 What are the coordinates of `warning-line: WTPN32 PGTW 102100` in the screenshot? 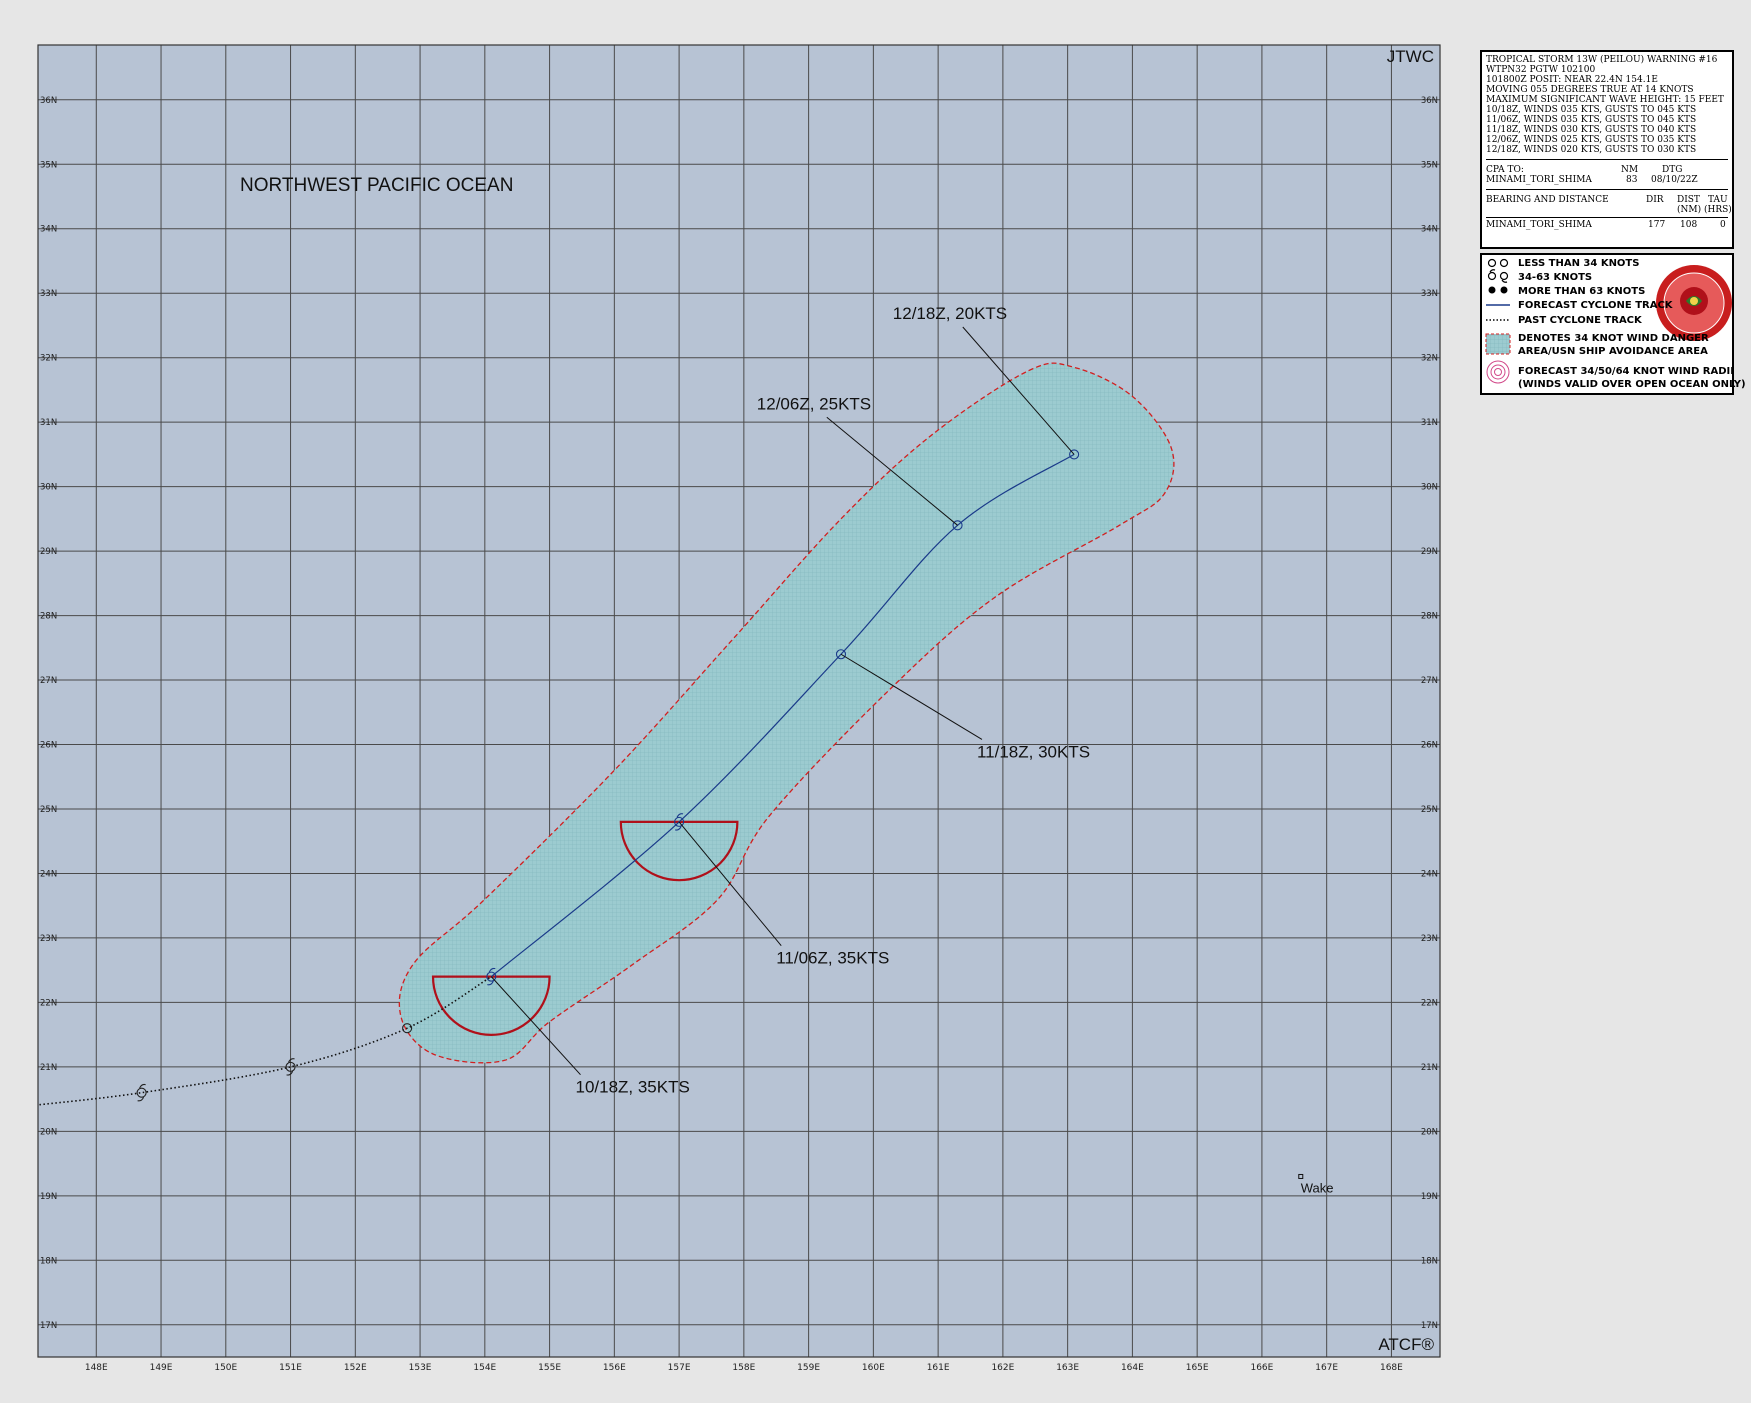 It's located at (1541, 70).